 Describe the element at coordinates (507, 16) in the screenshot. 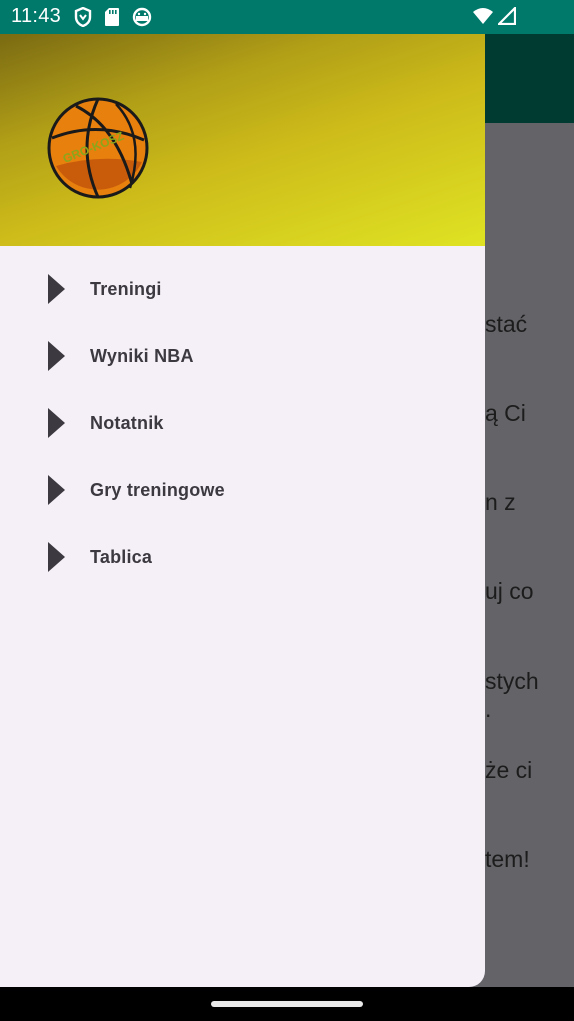

I see `cell-signal-icon` at that location.